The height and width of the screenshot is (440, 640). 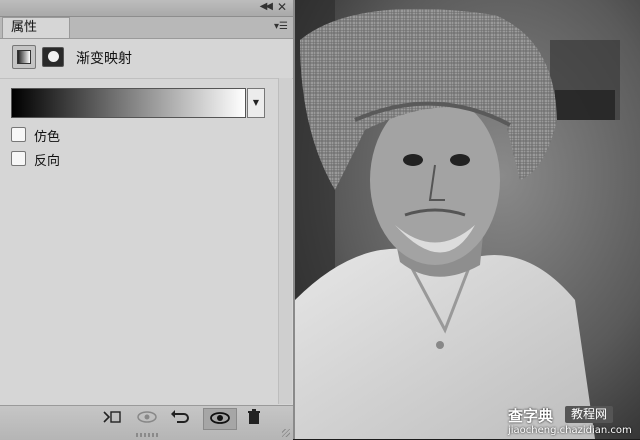 I want to click on collapse-icon: ◀◀, so click(x=266, y=6).